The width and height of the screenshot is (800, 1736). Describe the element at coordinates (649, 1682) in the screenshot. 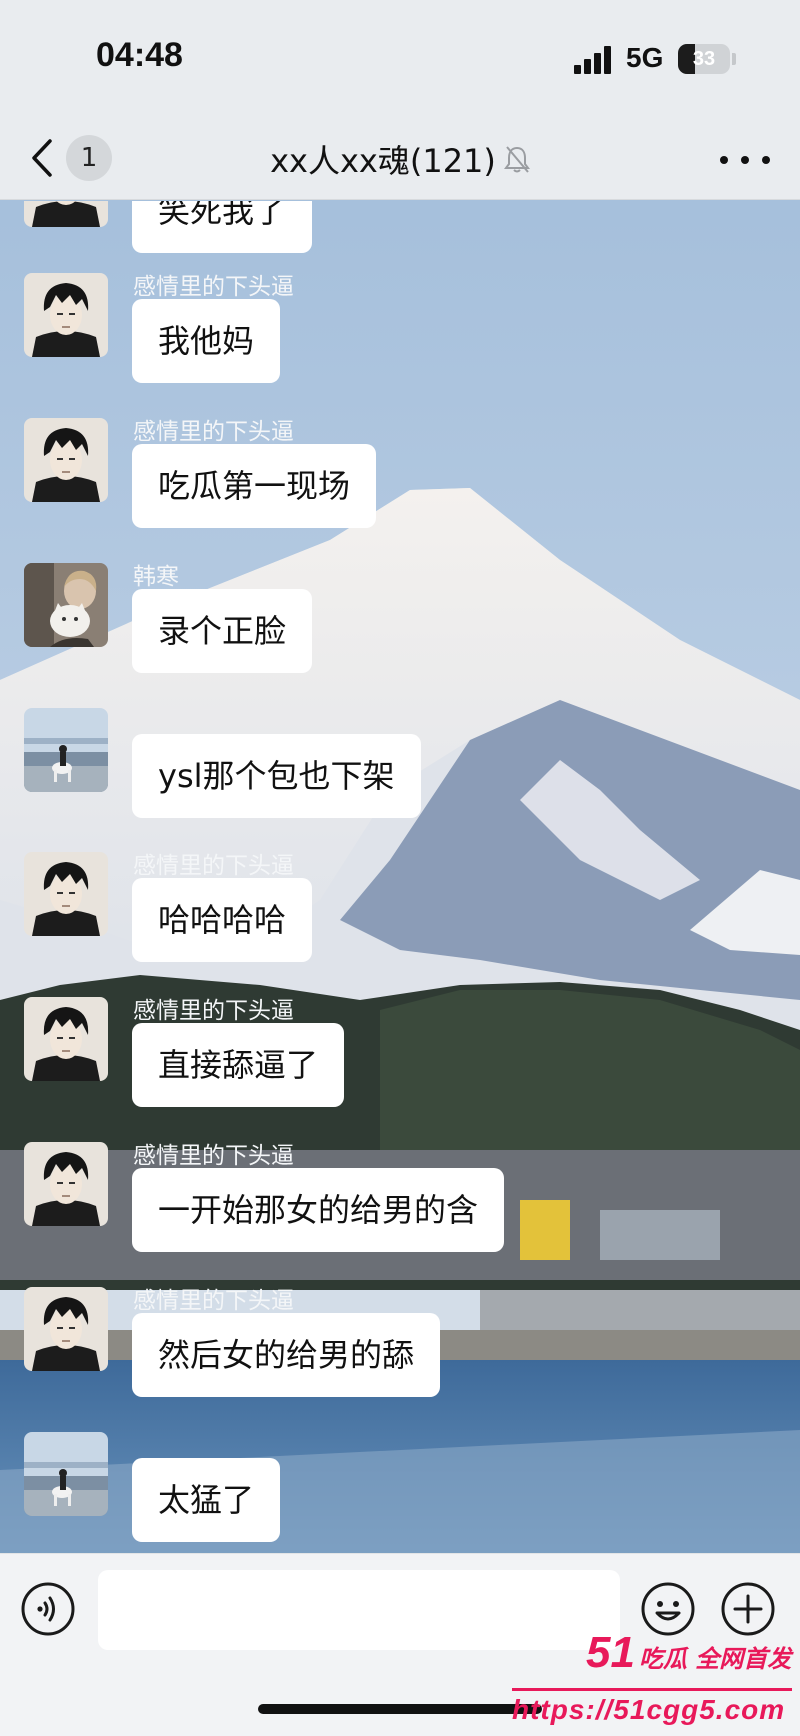

I see `site-watermark: 51 吃瓜 全网首发 https://51cgg5.com` at that location.